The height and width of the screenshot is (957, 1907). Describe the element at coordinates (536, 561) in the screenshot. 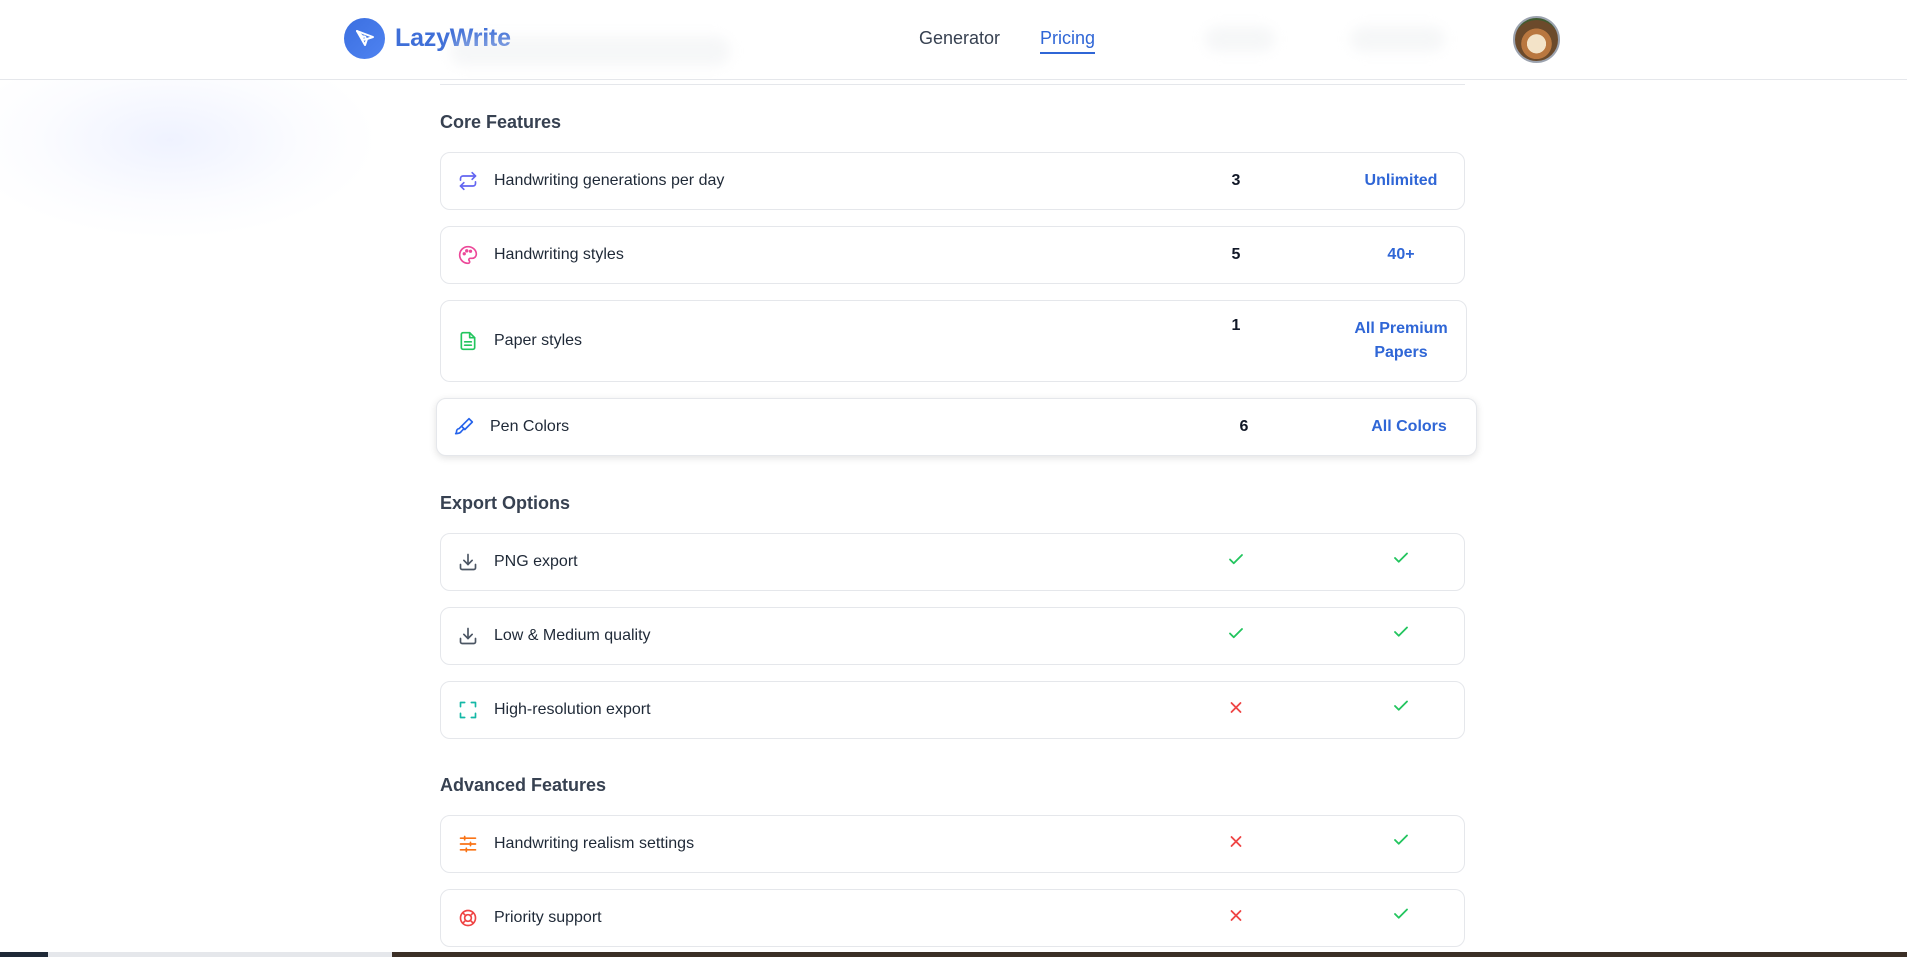

I see `feature-label: PNG export` at that location.